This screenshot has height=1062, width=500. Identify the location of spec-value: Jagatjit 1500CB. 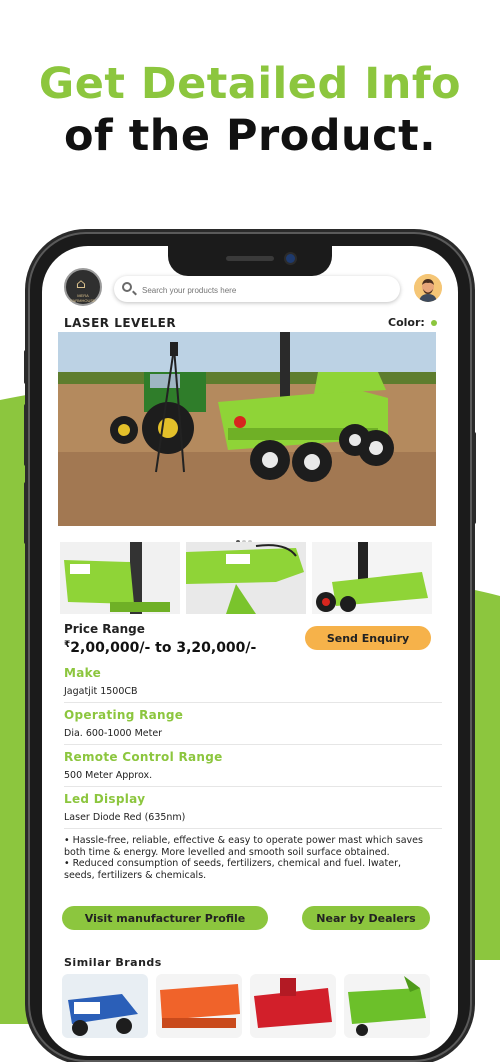
(101, 691).